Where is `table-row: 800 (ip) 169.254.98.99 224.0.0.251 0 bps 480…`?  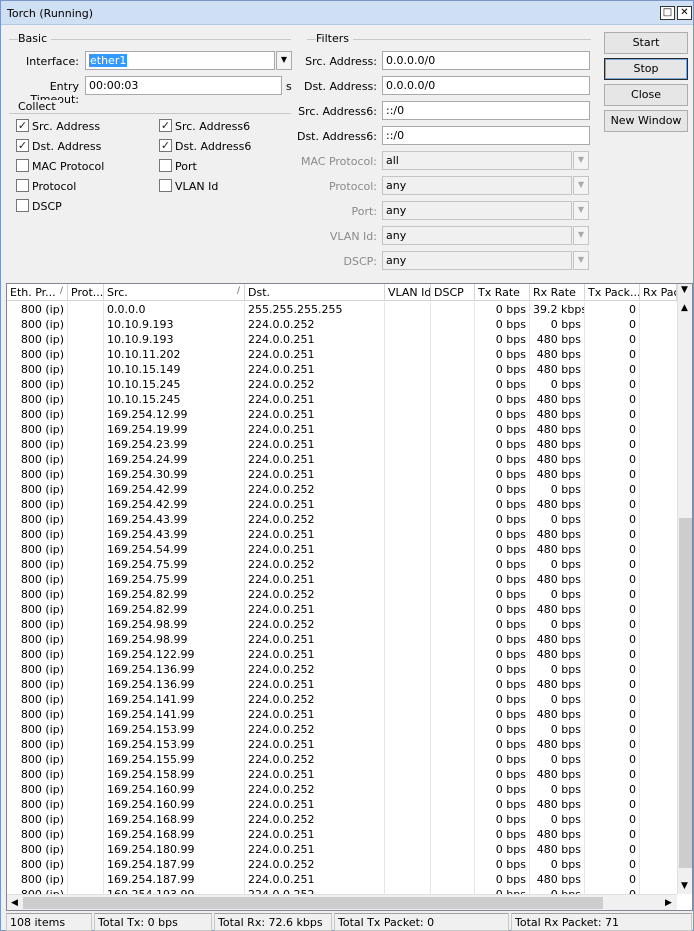 table-row: 800 (ip) 169.254.98.99 224.0.0.251 0 bps 480… is located at coordinates (341, 639).